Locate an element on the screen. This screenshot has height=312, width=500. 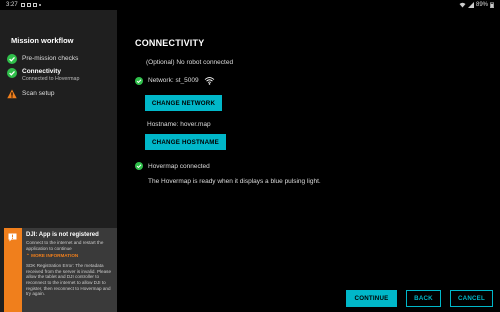
battery-text: 89% is located at coordinates (481, 5).